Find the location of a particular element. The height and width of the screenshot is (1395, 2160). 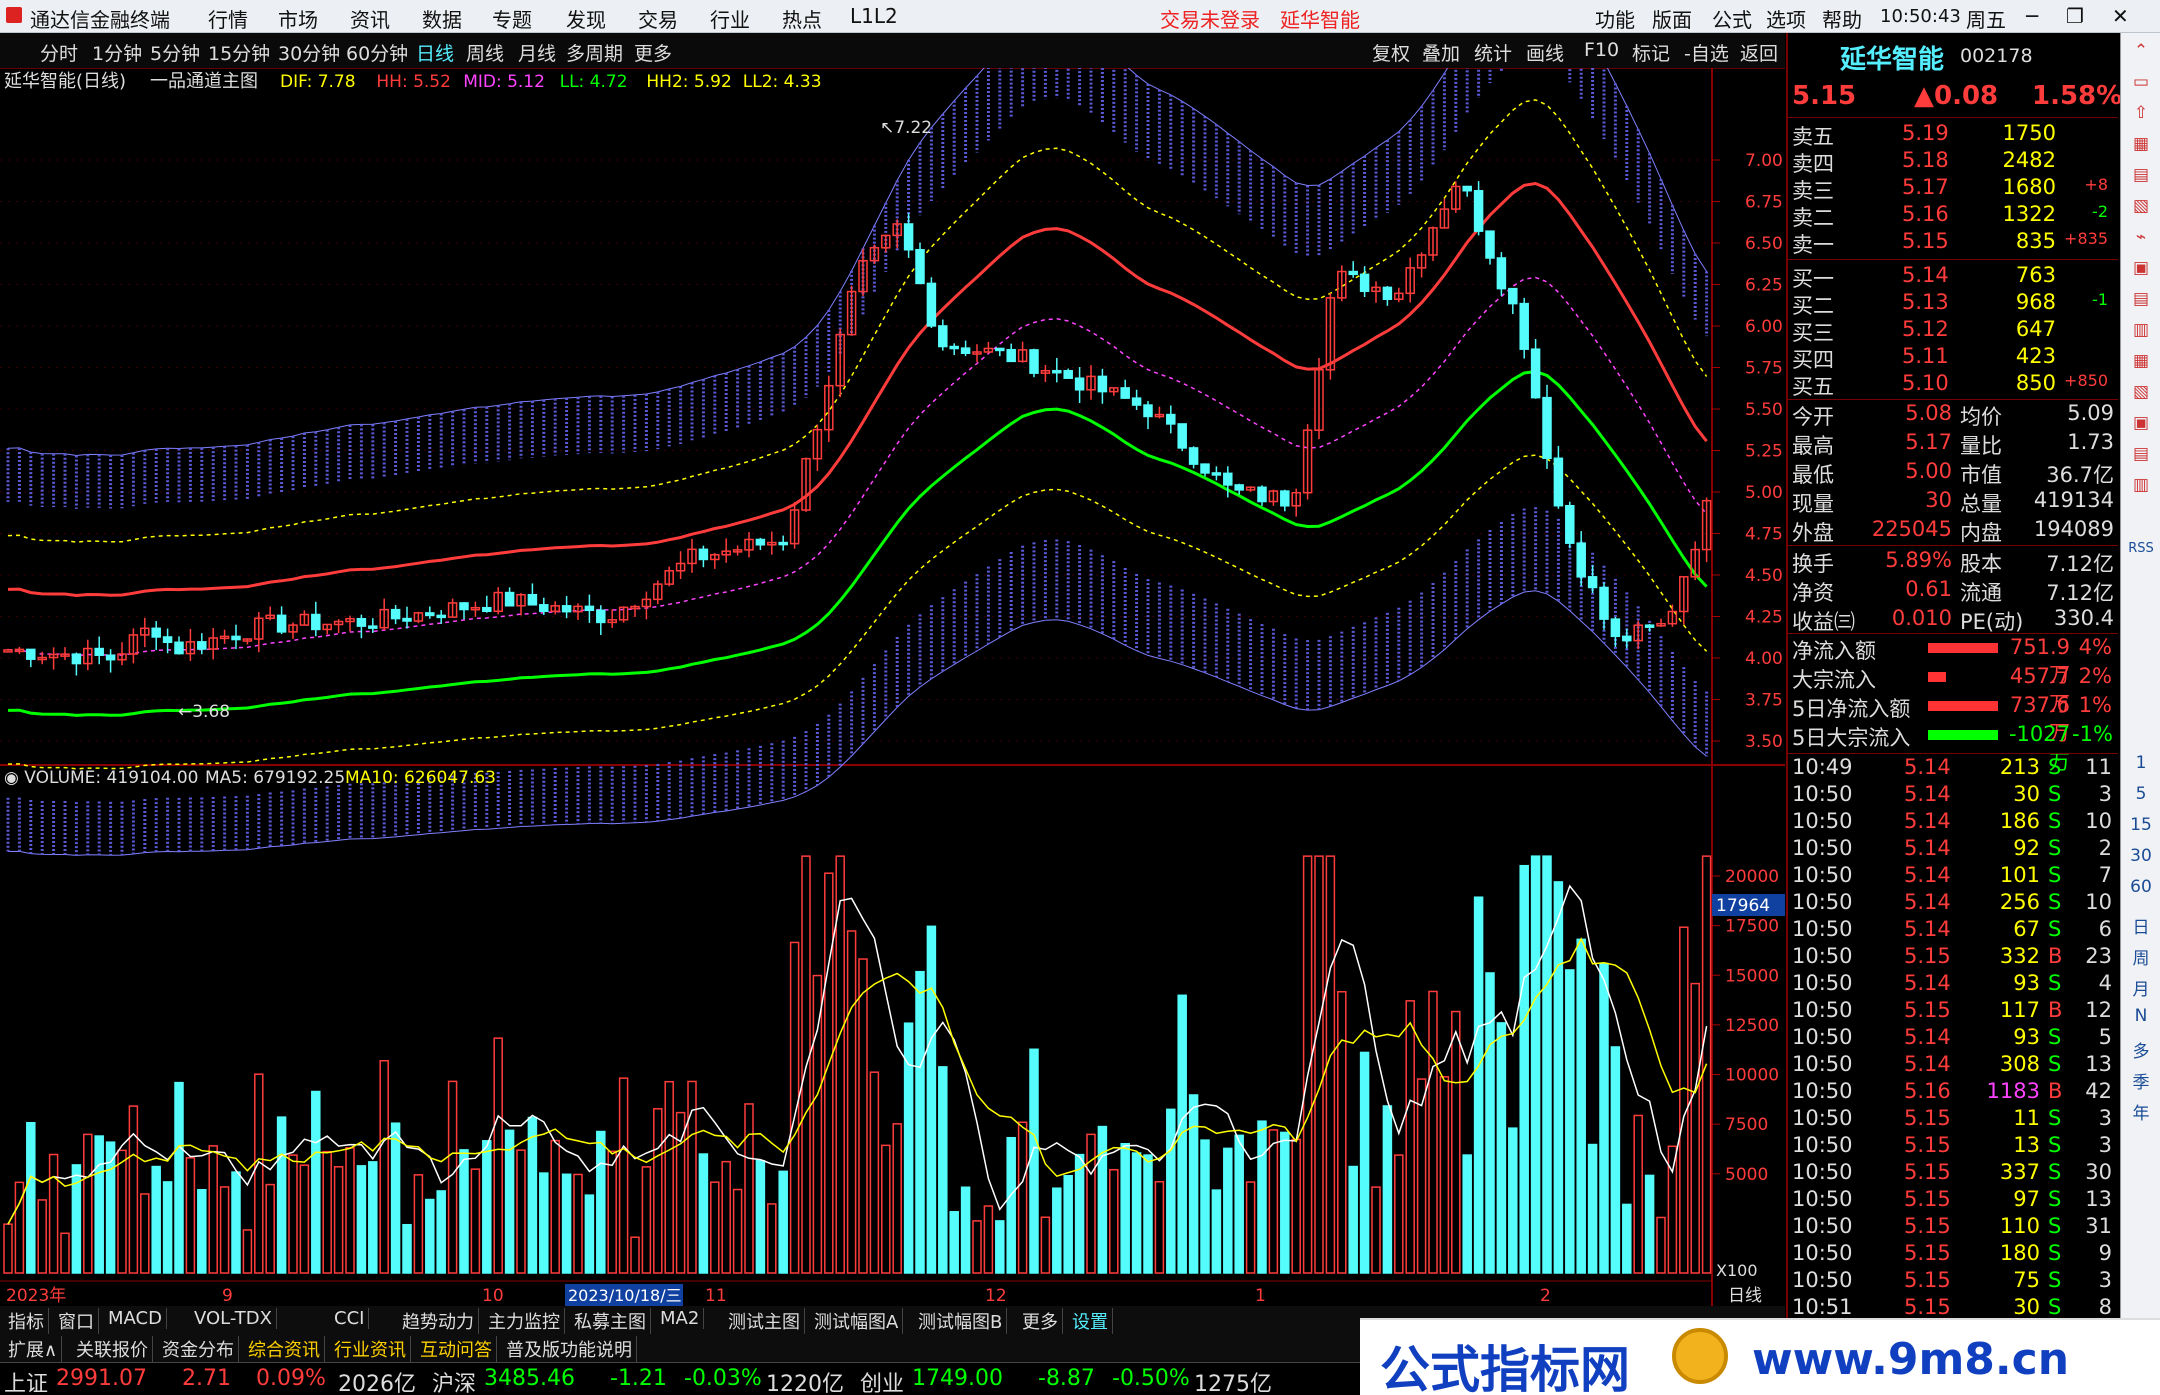

menu-2: 资讯 is located at coordinates (370, 18).